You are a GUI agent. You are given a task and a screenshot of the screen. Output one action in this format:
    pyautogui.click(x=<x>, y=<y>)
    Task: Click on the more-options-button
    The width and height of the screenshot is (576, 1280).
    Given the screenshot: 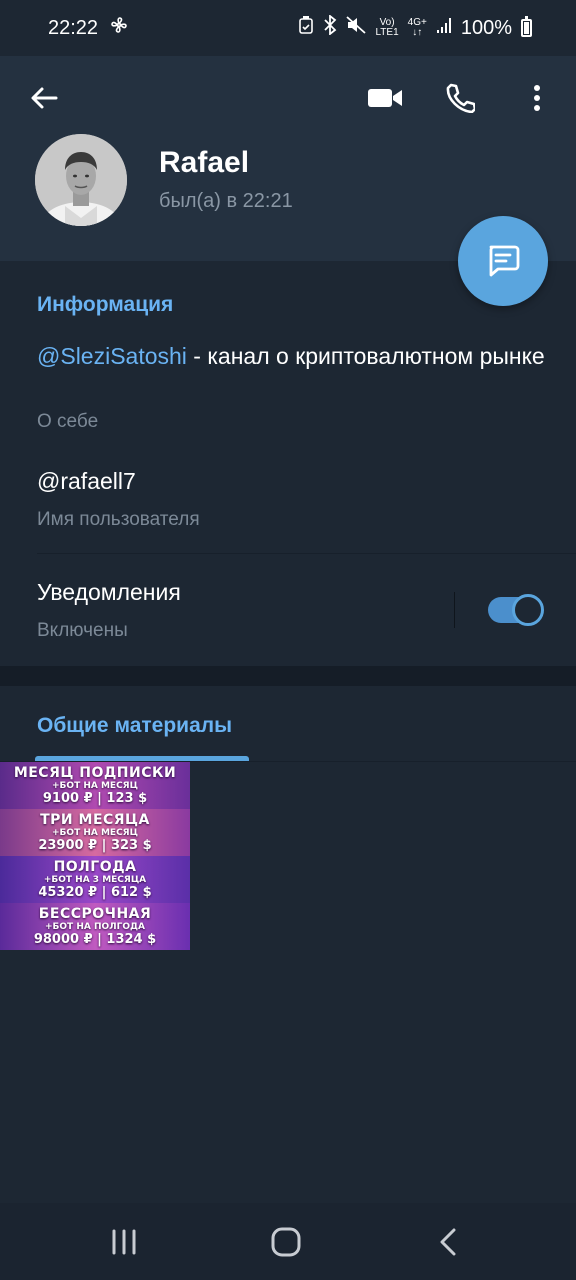 What is the action you would take?
    pyautogui.click(x=537, y=98)
    